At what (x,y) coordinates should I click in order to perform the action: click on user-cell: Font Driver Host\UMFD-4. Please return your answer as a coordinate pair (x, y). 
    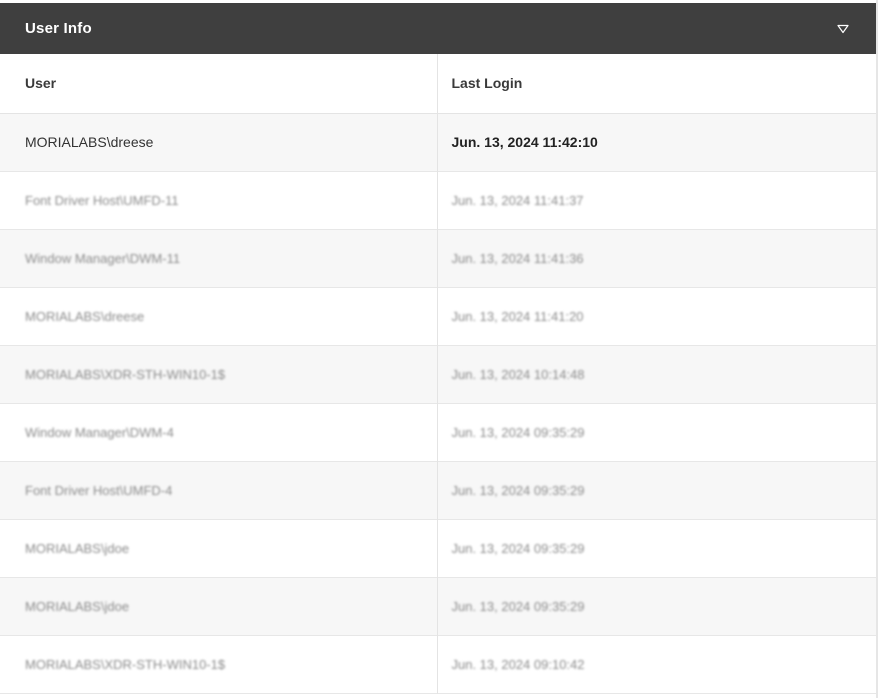
    Looking at the image, I should click on (218, 490).